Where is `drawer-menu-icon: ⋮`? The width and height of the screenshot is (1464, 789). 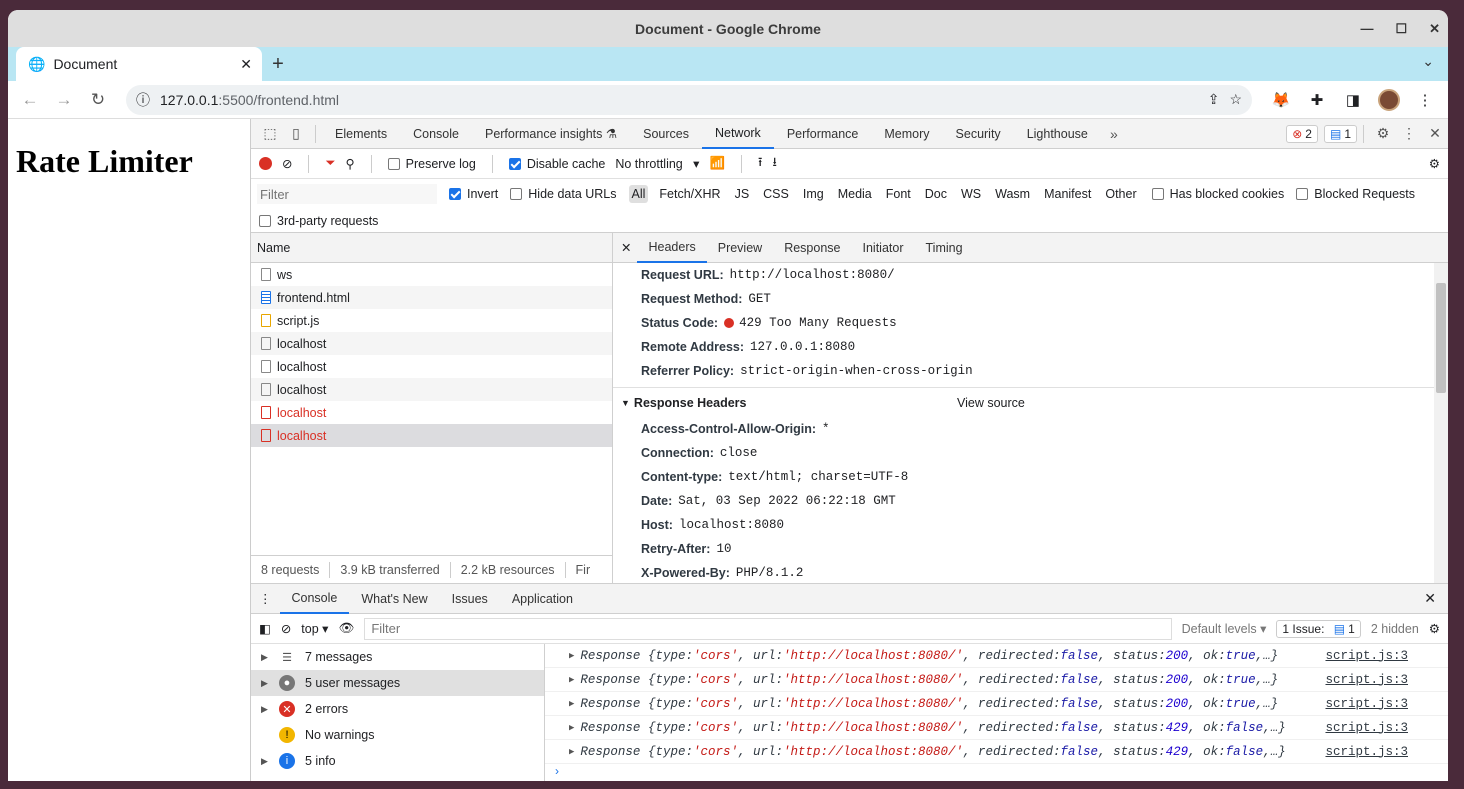
drawer-menu-icon: ⋮ is located at coordinates (265, 598).